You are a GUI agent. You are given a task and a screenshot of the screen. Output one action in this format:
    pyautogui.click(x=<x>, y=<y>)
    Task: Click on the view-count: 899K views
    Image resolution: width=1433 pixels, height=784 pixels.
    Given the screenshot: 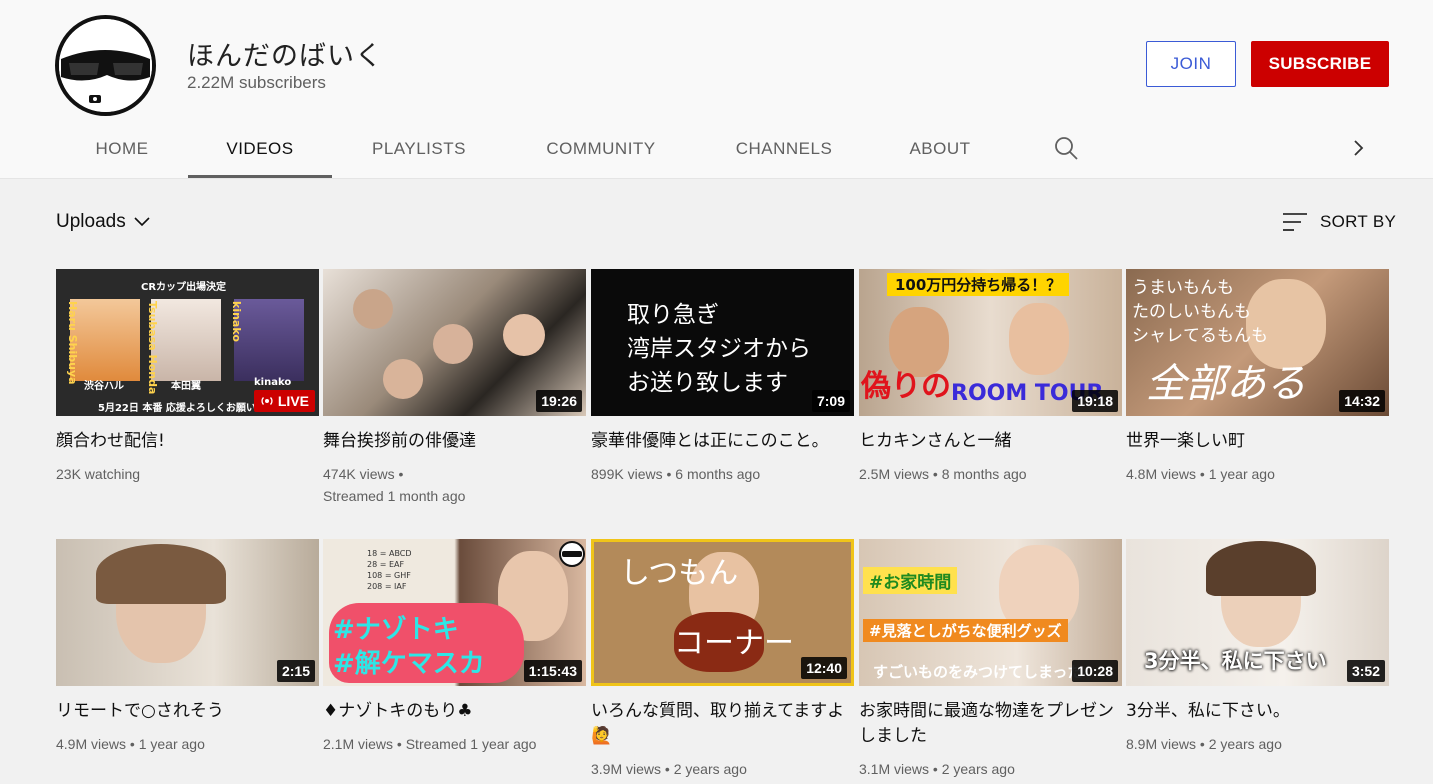 What is the action you would take?
    pyautogui.click(x=627, y=474)
    